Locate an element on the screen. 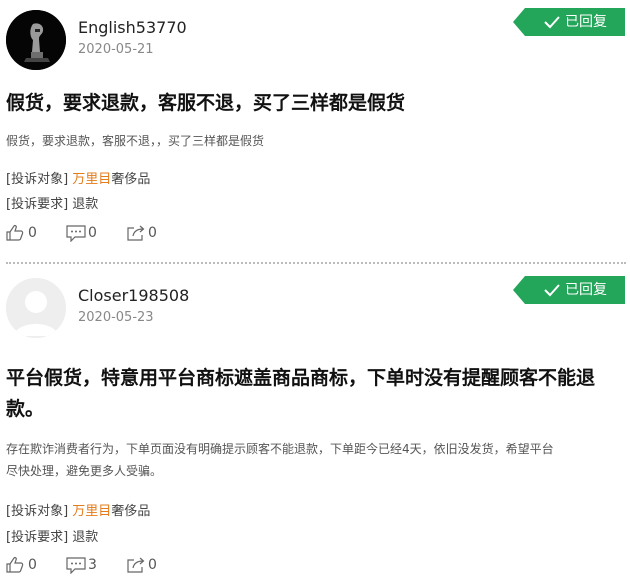 The width and height of the screenshot is (630, 581). user-avatar-icon is located at coordinates (36, 40).